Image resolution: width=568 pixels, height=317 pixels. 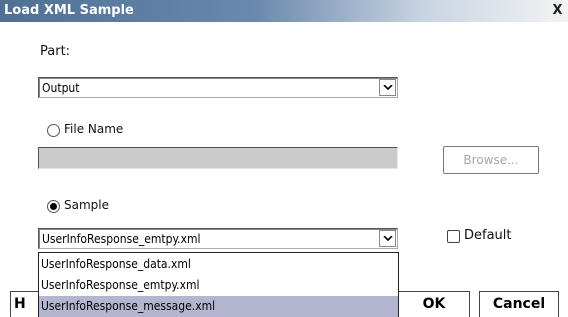 I want to click on sample-dropdown-button, so click(x=387, y=238).